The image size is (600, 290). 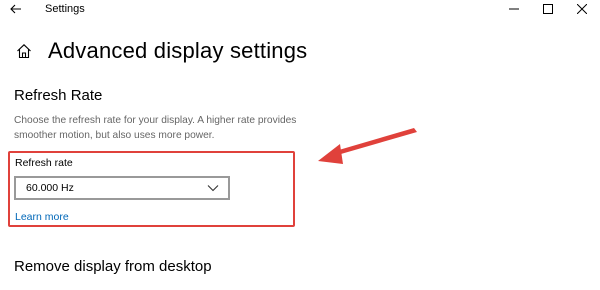 I want to click on home-icon, so click(x=24, y=51).